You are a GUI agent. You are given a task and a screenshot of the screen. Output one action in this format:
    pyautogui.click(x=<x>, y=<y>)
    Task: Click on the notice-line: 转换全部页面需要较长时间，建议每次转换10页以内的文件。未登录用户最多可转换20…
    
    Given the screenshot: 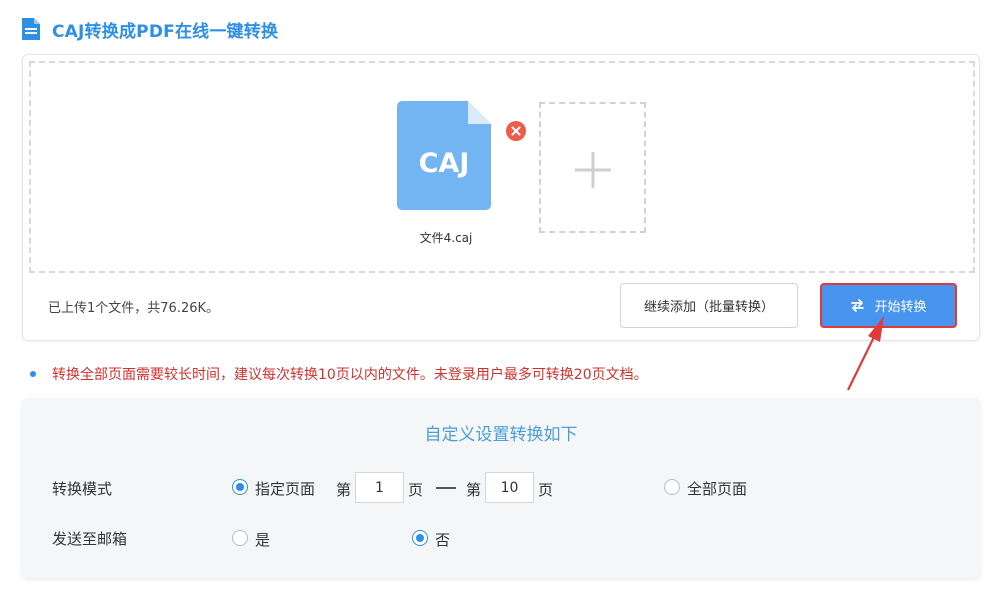 What is the action you would take?
    pyautogui.click(x=339, y=374)
    